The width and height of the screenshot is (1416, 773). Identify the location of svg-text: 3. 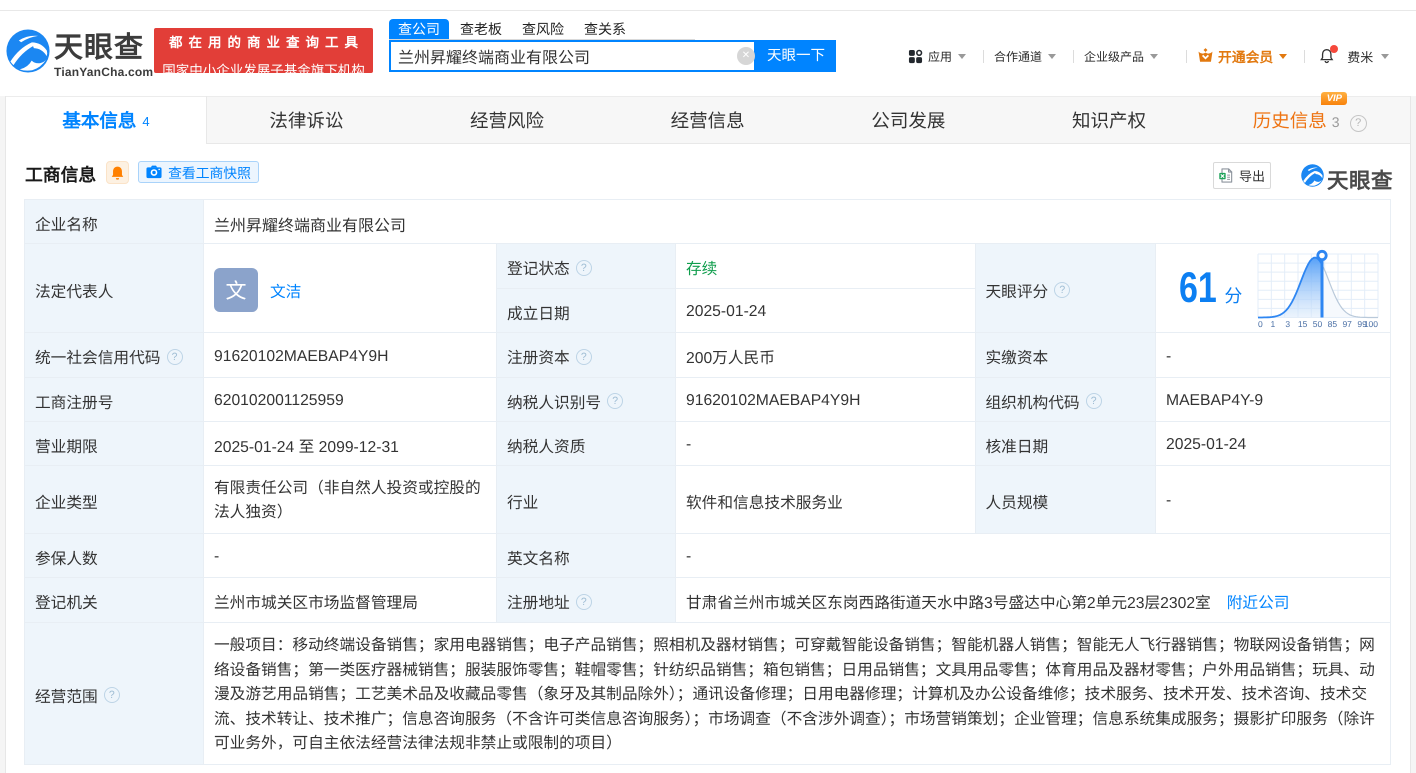
(1287, 324).